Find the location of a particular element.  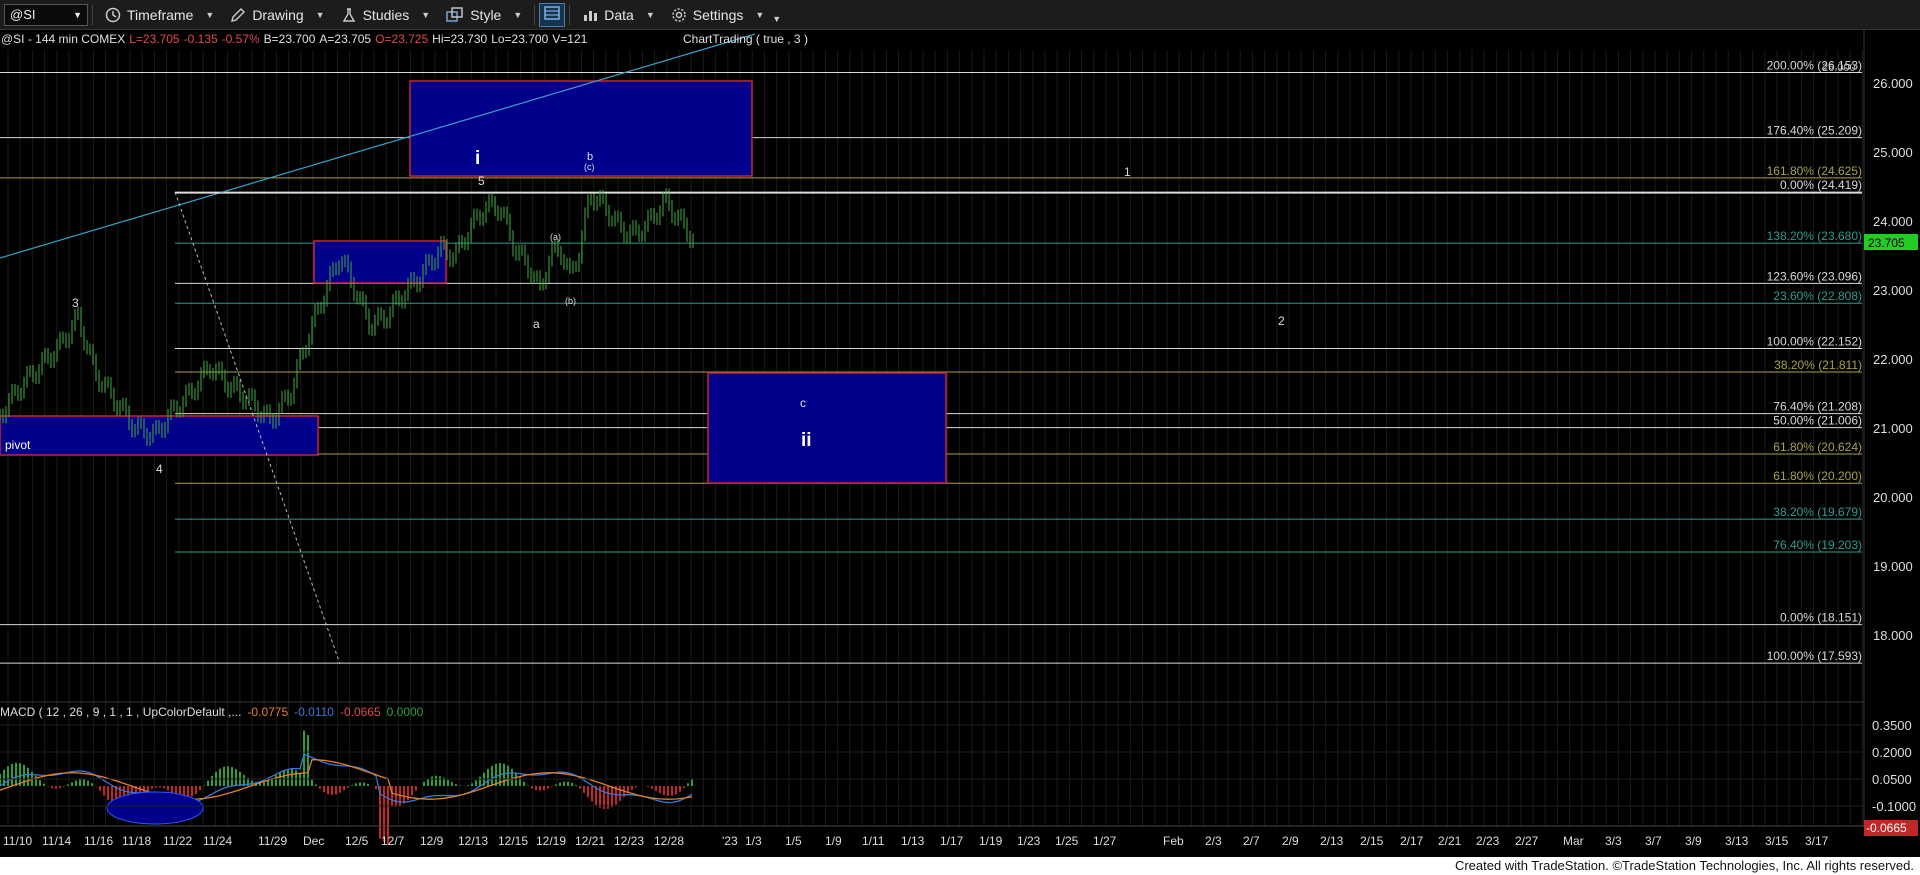

macd-current-label: -0.0665 is located at coordinates (1886, 828).